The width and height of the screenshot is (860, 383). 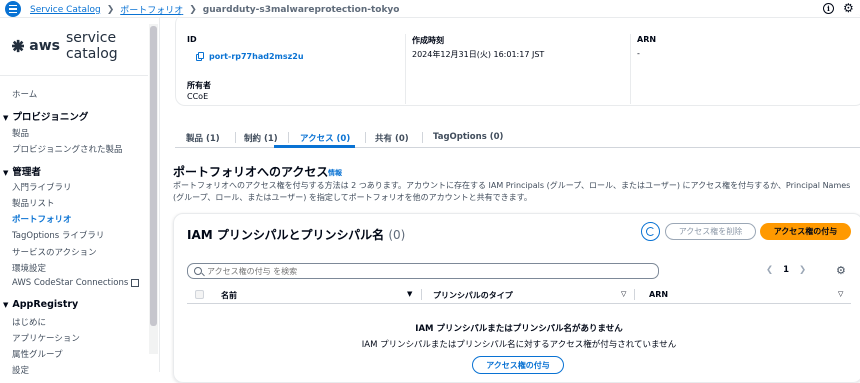 What do you see at coordinates (658, 294) in the screenshot?
I see `column-header-arn: ARN` at bounding box center [658, 294].